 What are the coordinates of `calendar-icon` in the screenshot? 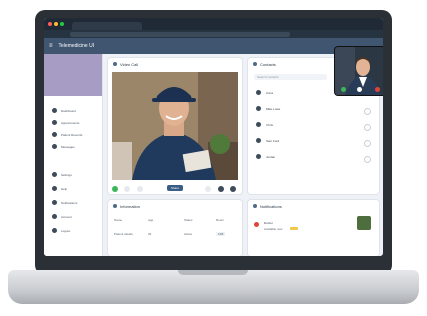 It's located at (54, 122).